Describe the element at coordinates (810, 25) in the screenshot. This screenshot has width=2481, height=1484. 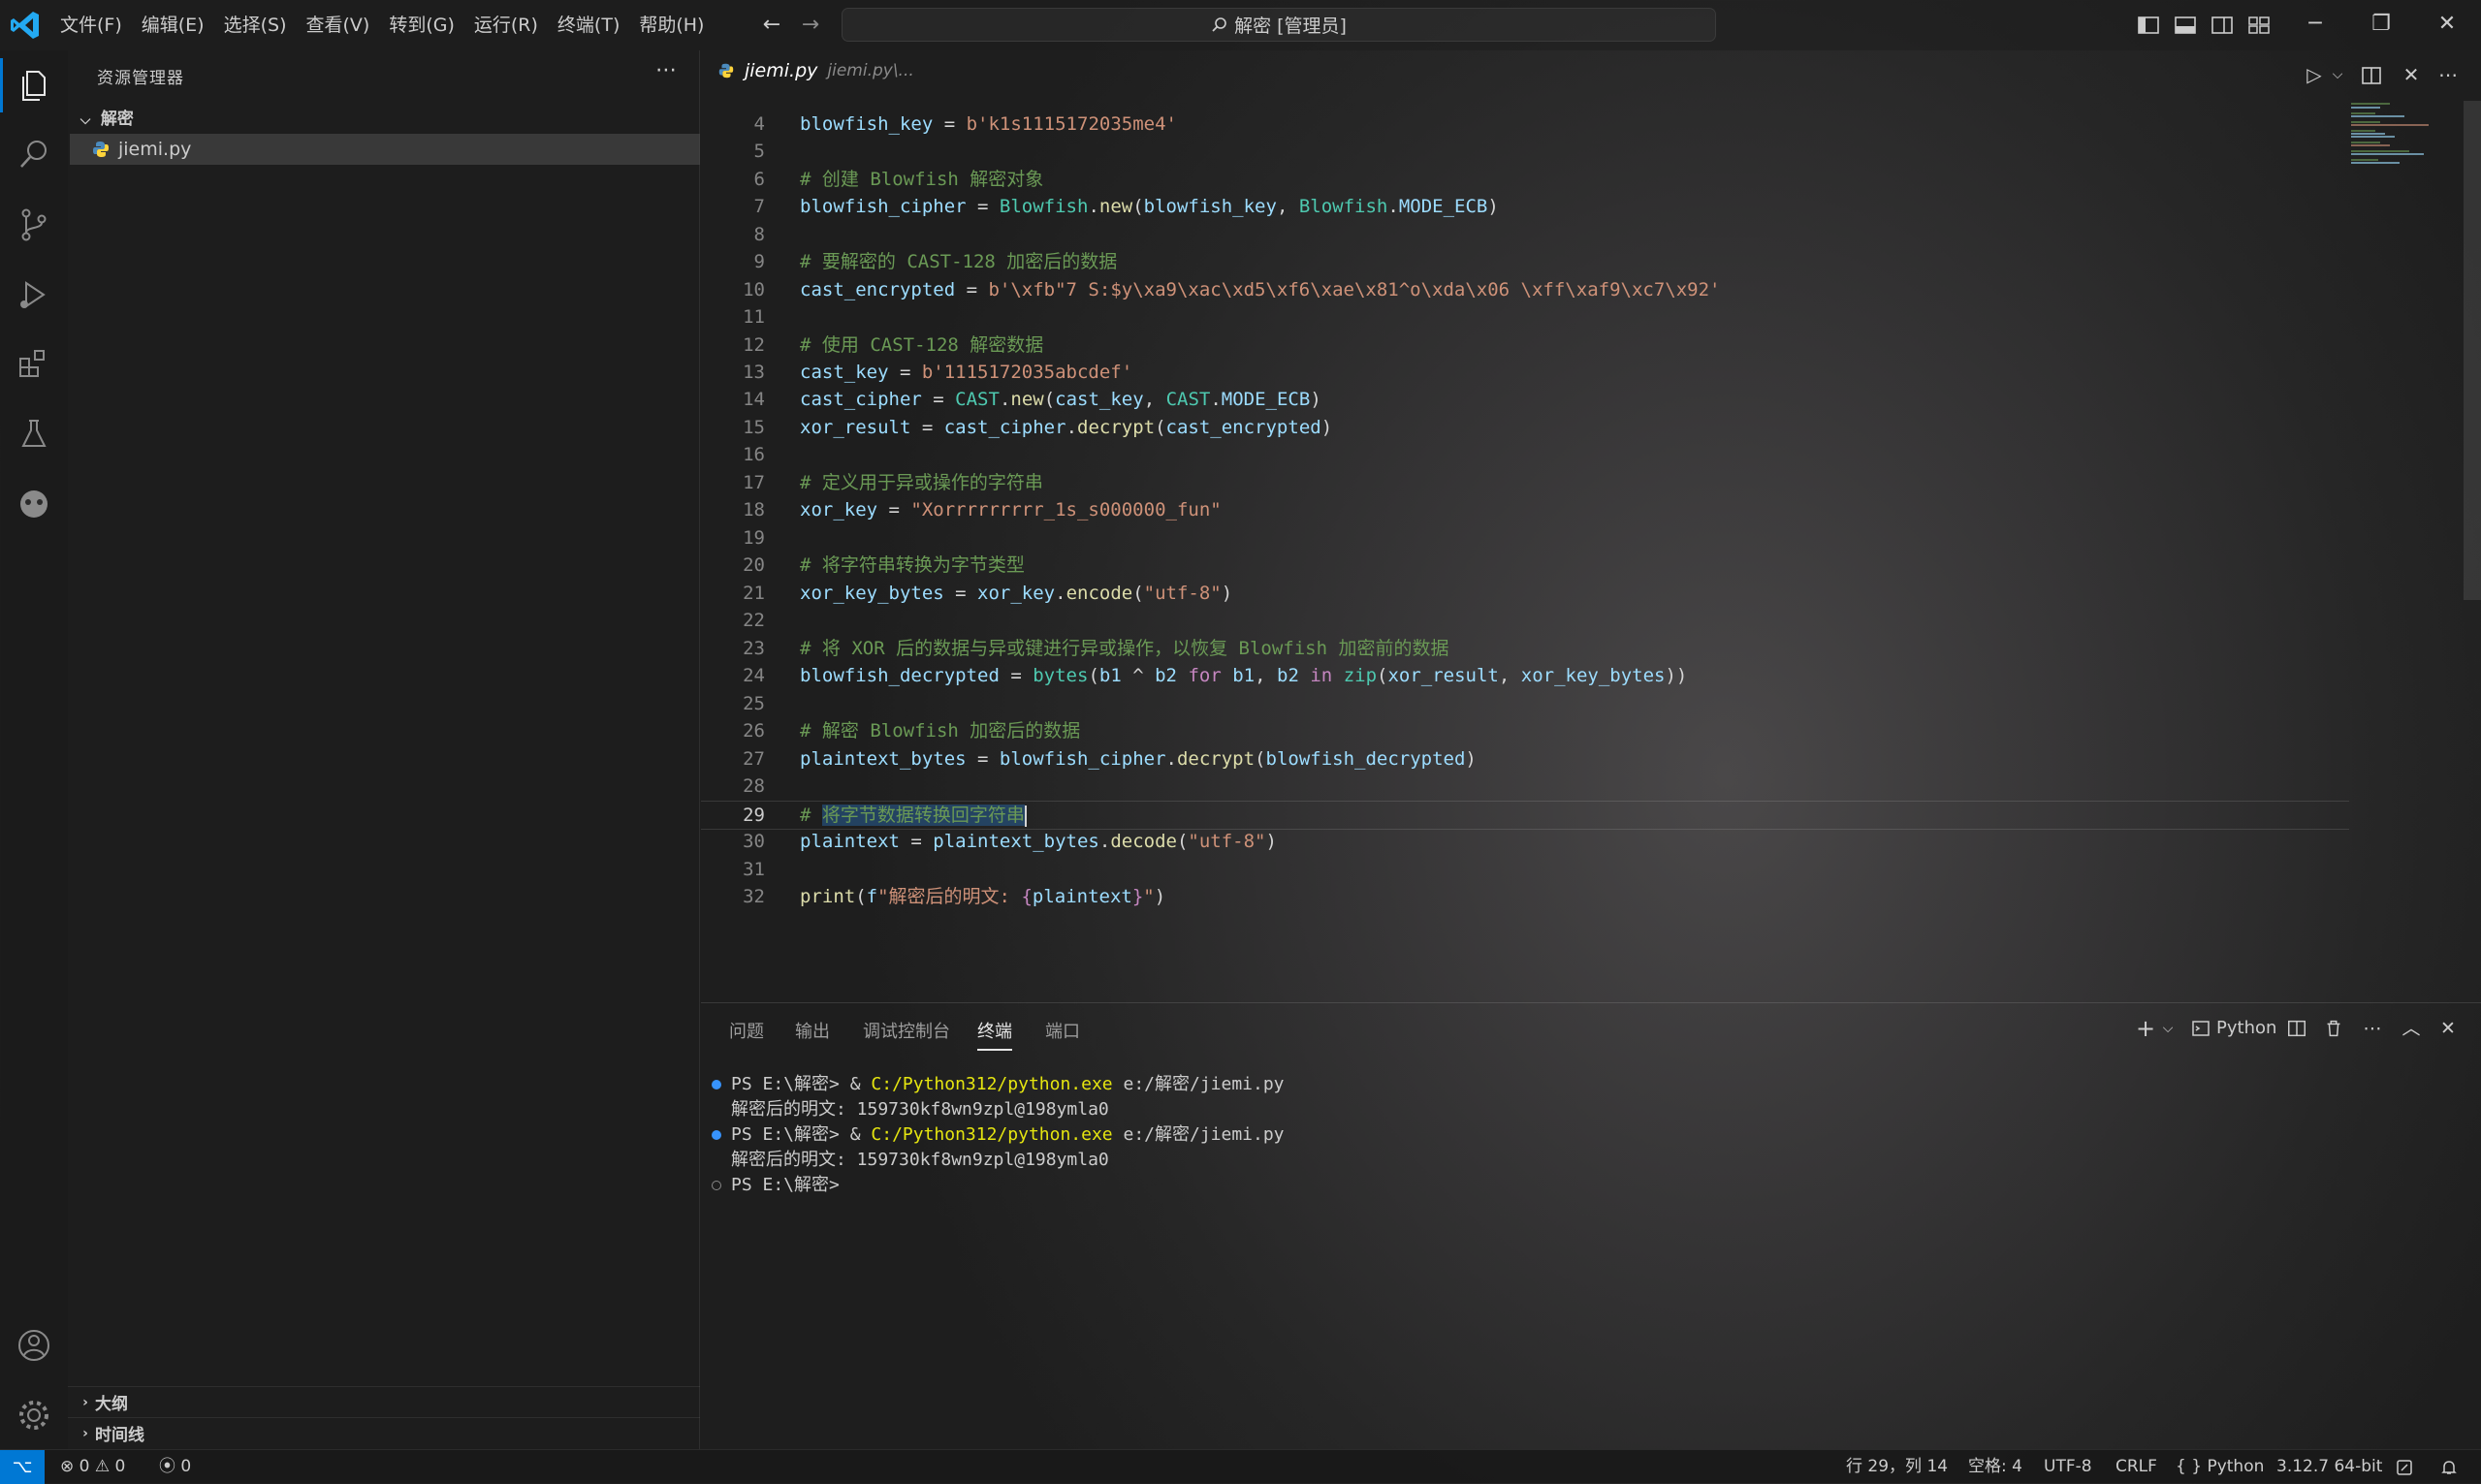
I see `forward-arrow-icon: →` at that location.